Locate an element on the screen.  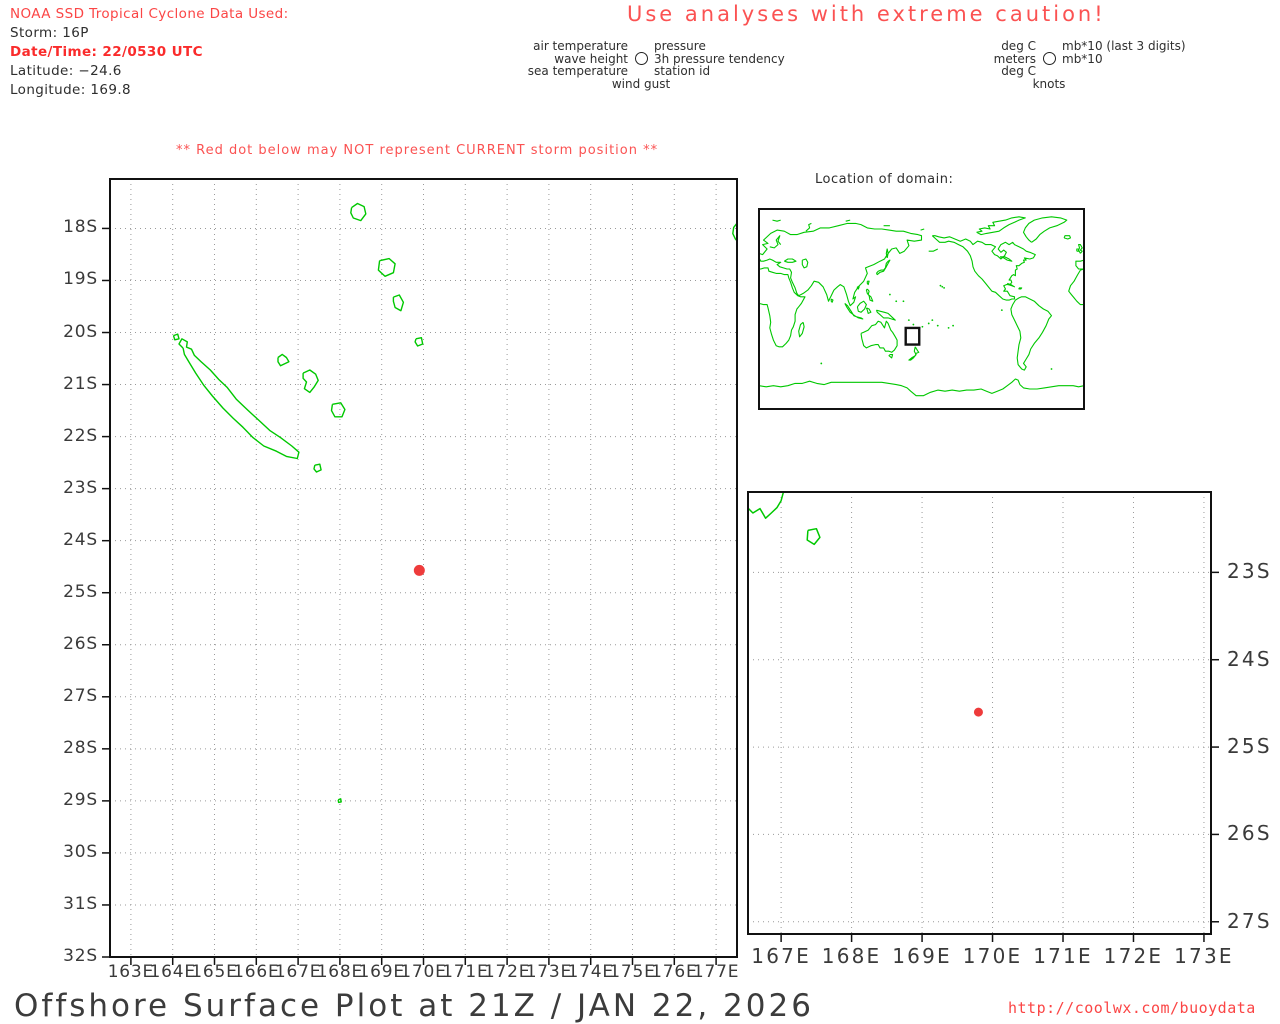
domain-rectangle is located at coordinates (912, 336).